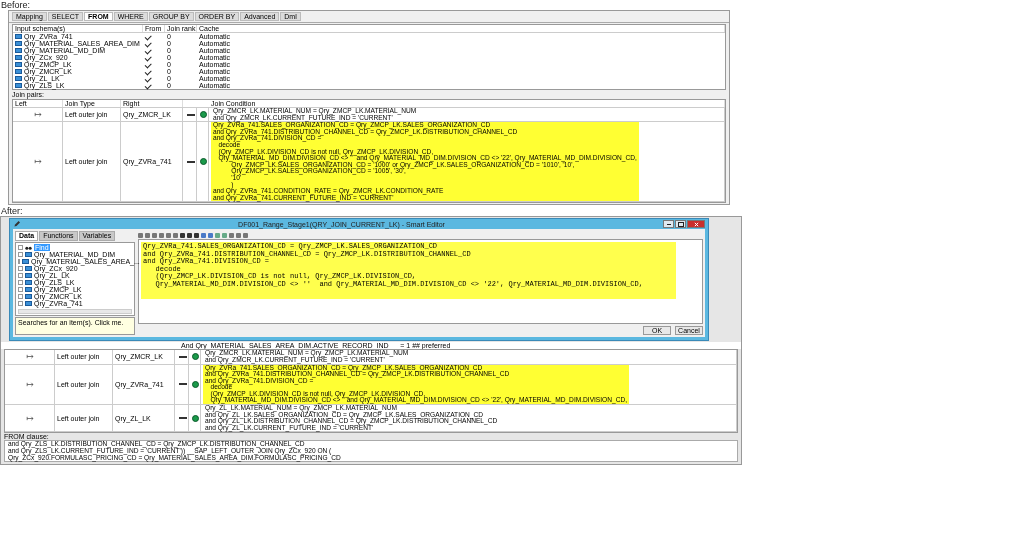  I want to click on close-icon, so click(696, 224).